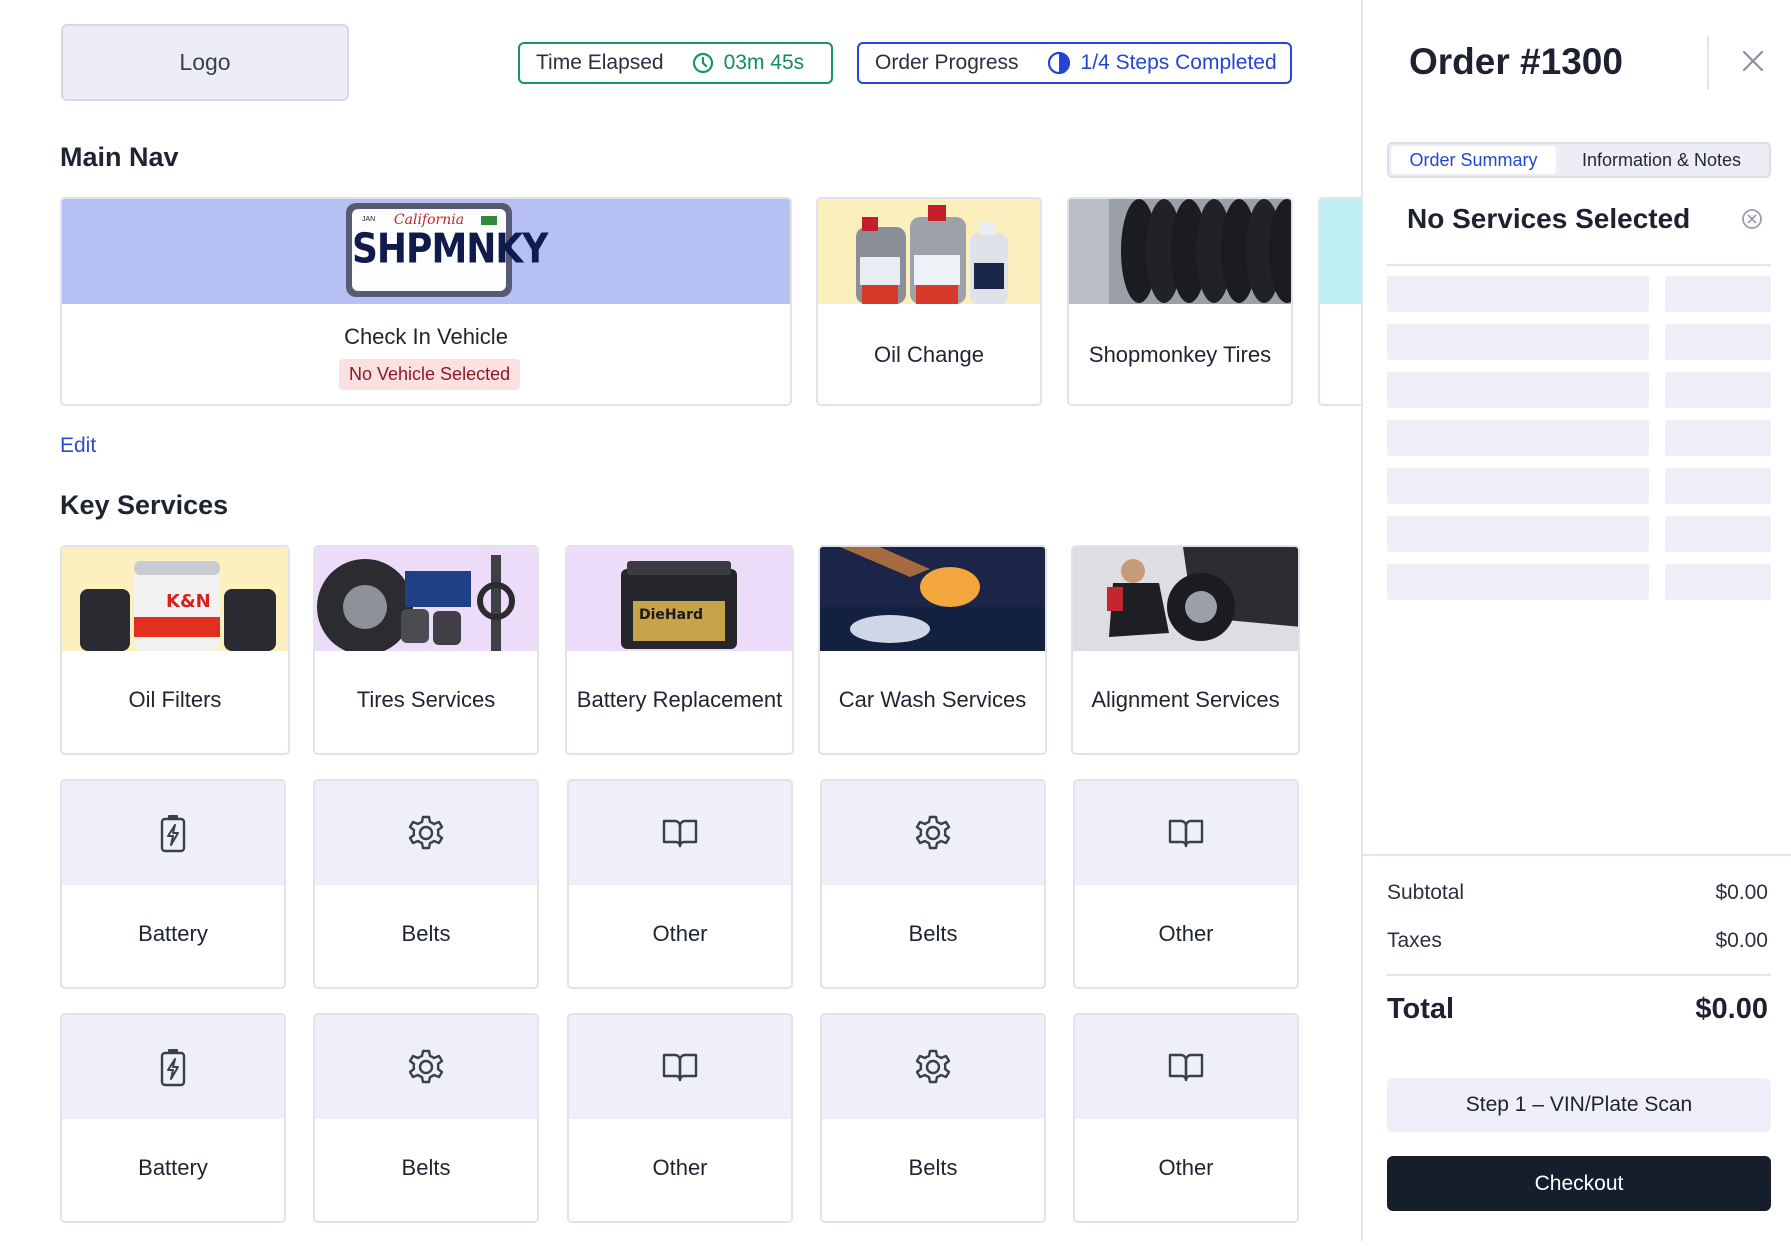 This screenshot has height=1251, width=1791. What do you see at coordinates (188, 601) in the screenshot?
I see `svg-text: K&N` at bounding box center [188, 601].